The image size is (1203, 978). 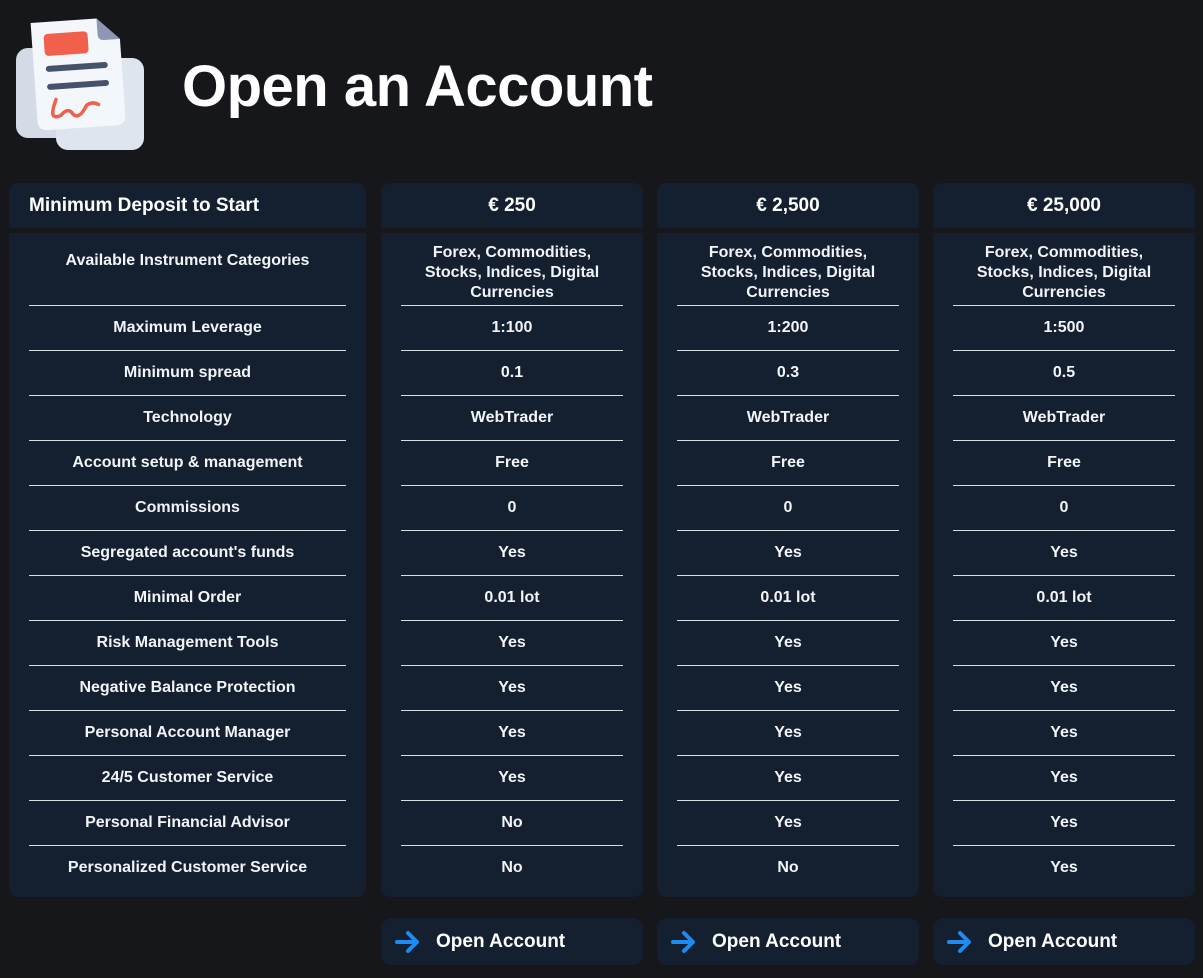 What do you see at coordinates (187, 867) in the screenshot?
I see `feature-label: Personalized Customer Service` at bounding box center [187, 867].